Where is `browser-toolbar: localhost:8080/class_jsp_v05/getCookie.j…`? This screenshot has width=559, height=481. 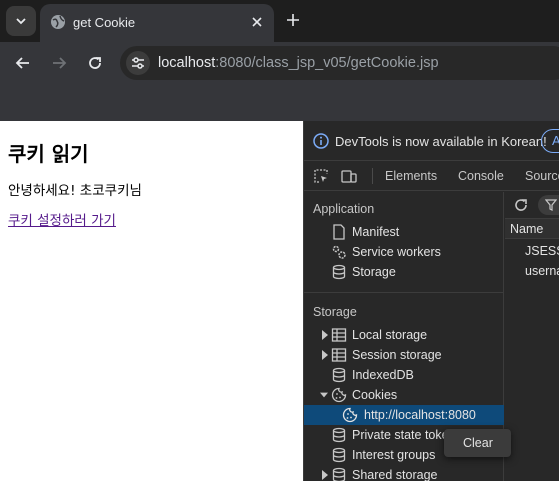
browser-toolbar: localhost:8080/class_jsp_v05/getCookie.j… is located at coordinates (279, 63).